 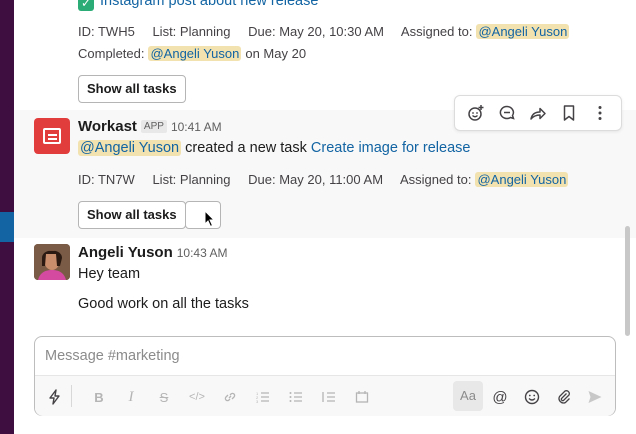 I want to click on message-time: 10:43 AM, so click(x=202, y=253).